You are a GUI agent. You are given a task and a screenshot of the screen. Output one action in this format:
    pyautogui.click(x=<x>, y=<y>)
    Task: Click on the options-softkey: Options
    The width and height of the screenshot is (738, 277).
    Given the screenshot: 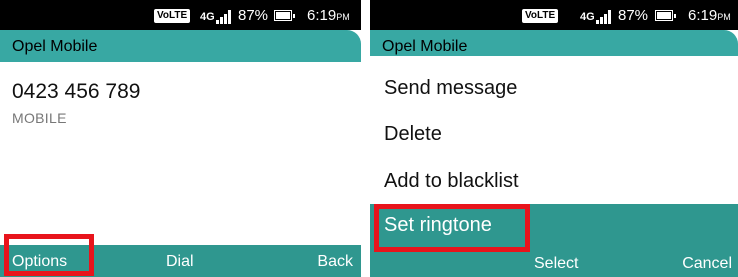 What is the action you would take?
    pyautogui.click(x=39, y=261)
    